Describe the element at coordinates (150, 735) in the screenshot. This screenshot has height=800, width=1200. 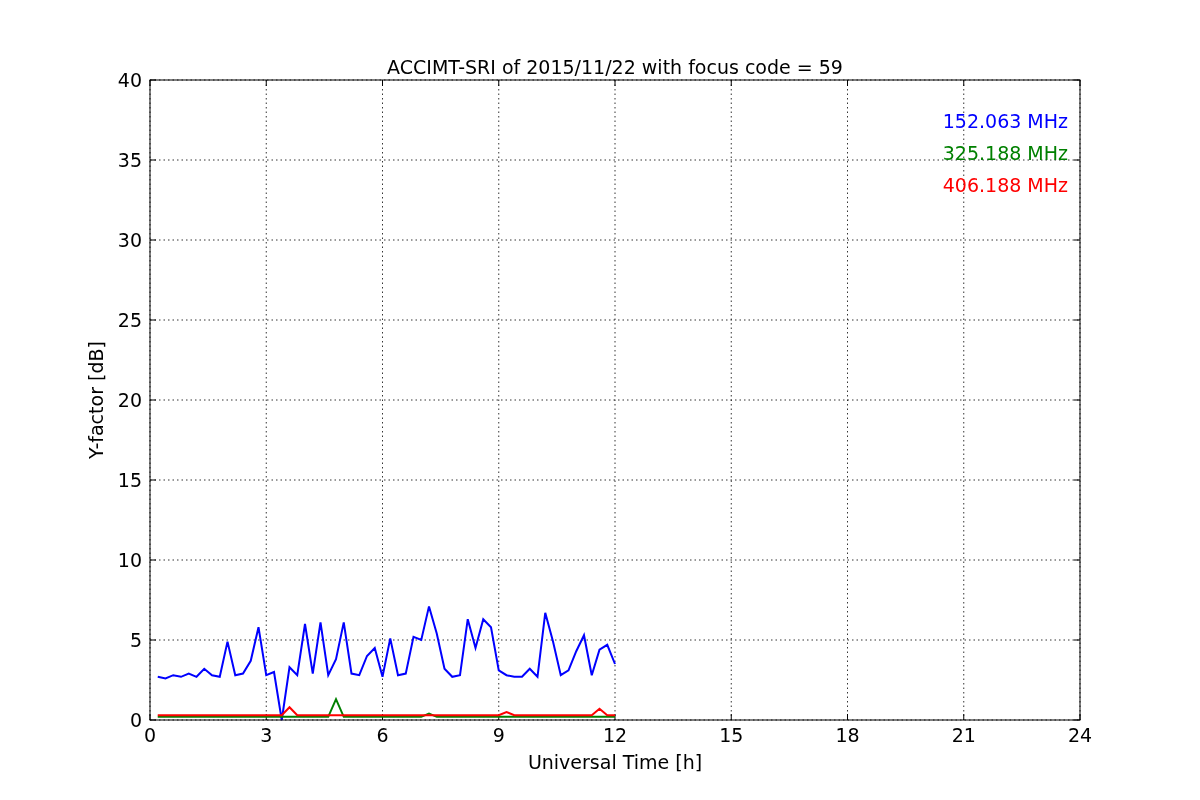
I see `x-tick-label: 0` at that location.